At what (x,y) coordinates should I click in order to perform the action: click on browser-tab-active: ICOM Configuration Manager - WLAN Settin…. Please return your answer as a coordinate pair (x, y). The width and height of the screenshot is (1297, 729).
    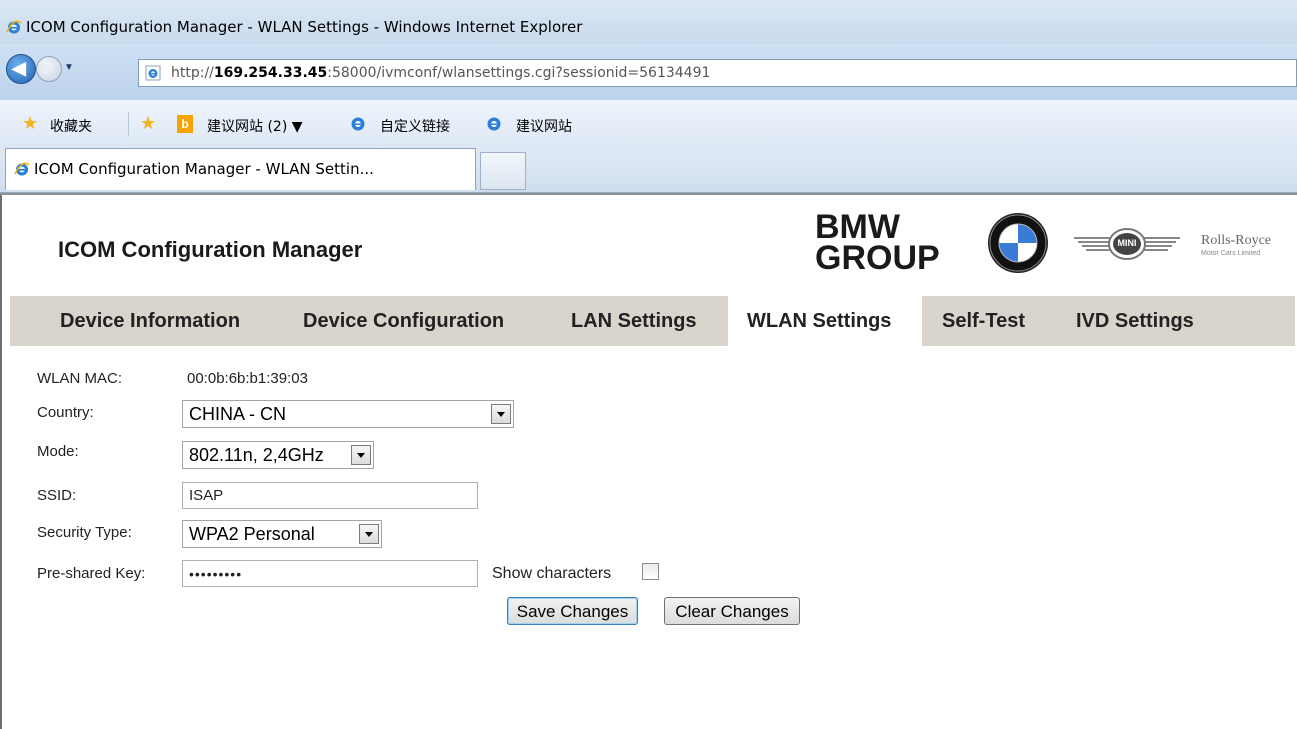
    Looking at the image, I should click on (240, 169).